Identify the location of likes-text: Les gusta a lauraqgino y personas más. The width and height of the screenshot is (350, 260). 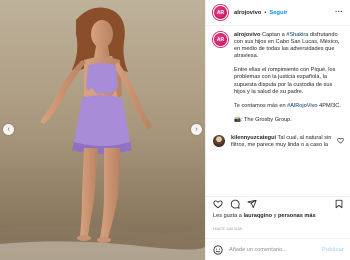
(280, 216).